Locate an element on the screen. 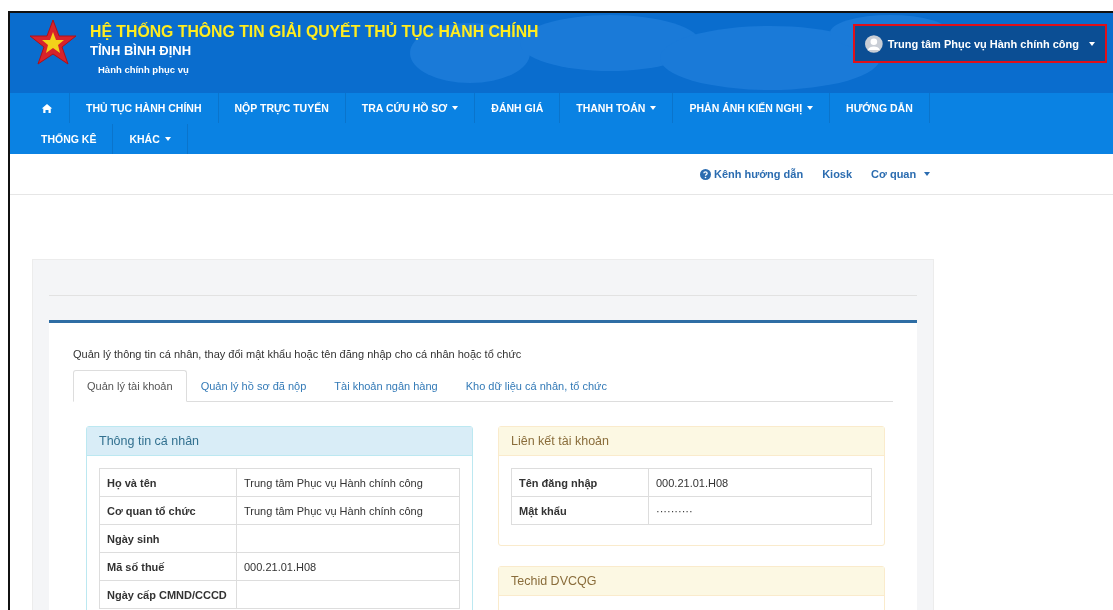  table-cell: Mật khẩu is located at coordinates (580, 510).